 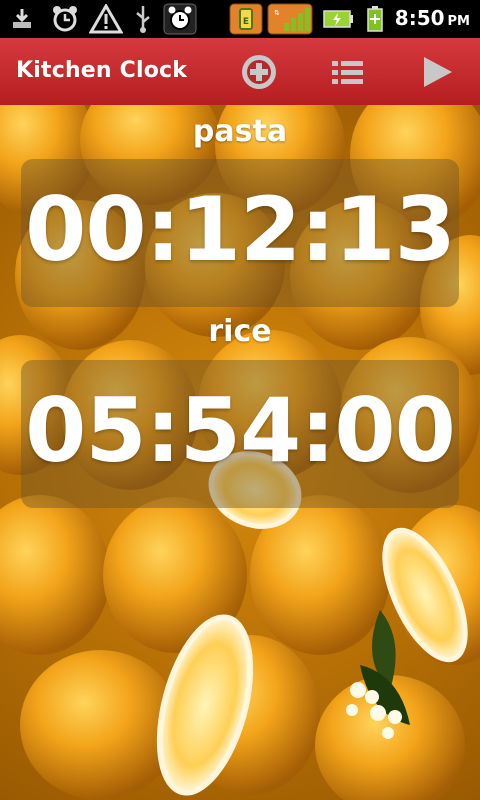 I want to click on timer-time-rice: 05:54:00, so click(x=240, y=430).